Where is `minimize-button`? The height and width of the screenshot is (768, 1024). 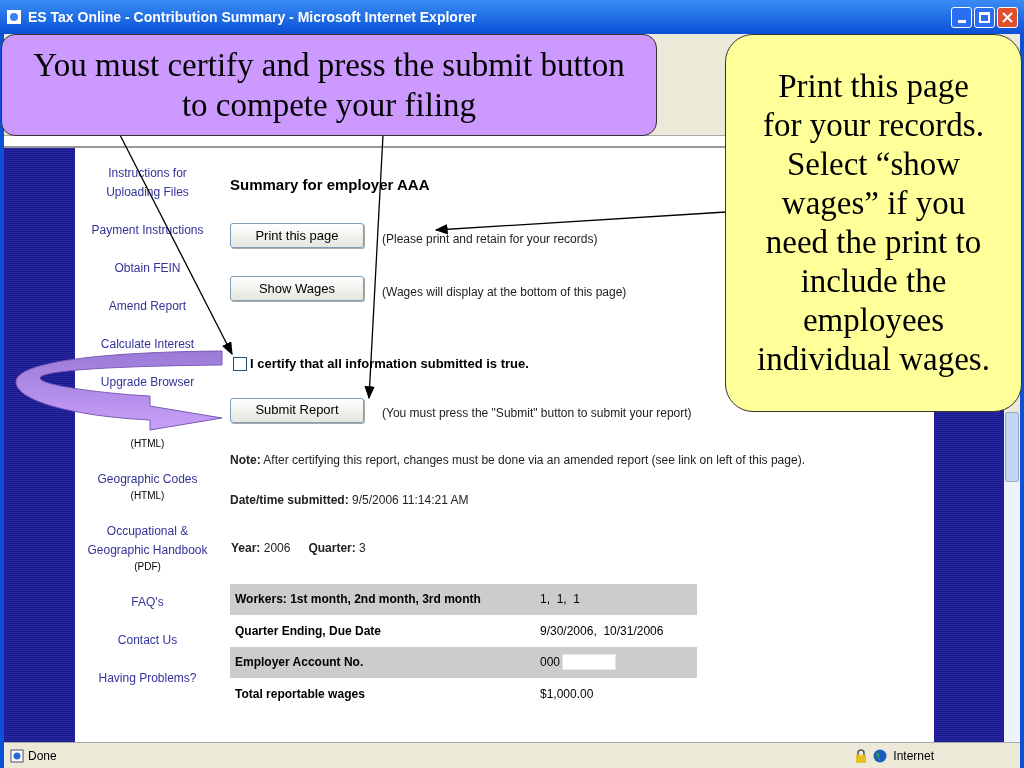 minimize-button is located at coordinates (961, 17).